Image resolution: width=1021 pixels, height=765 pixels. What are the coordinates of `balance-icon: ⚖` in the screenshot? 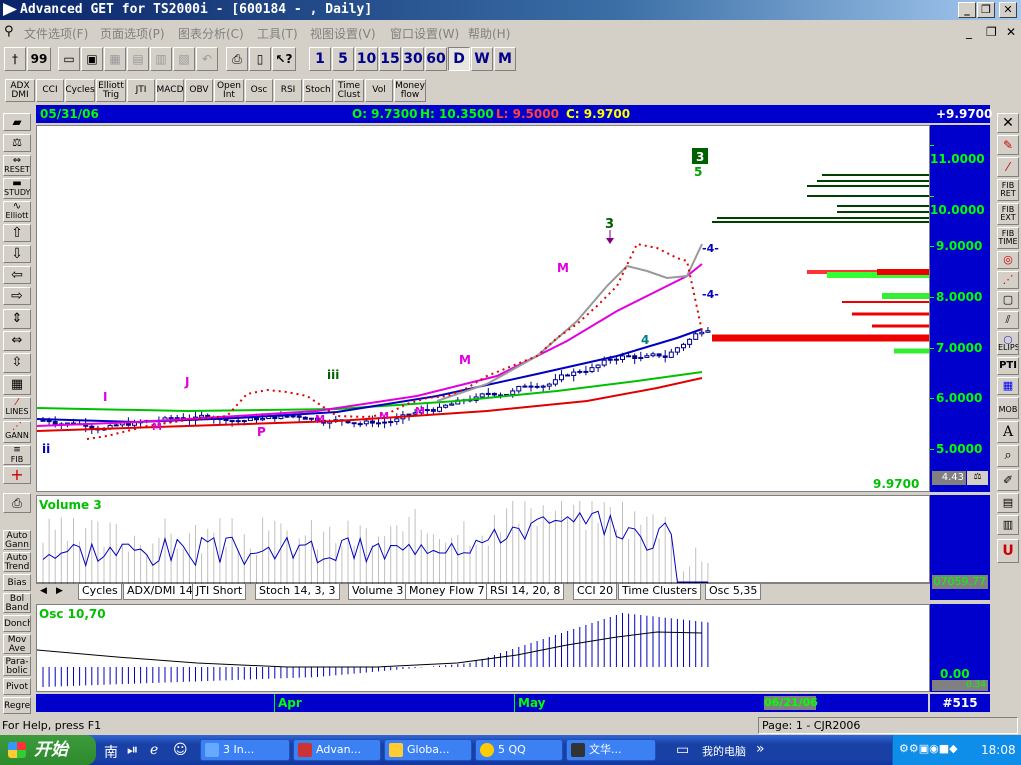 It's located at (977, 478).